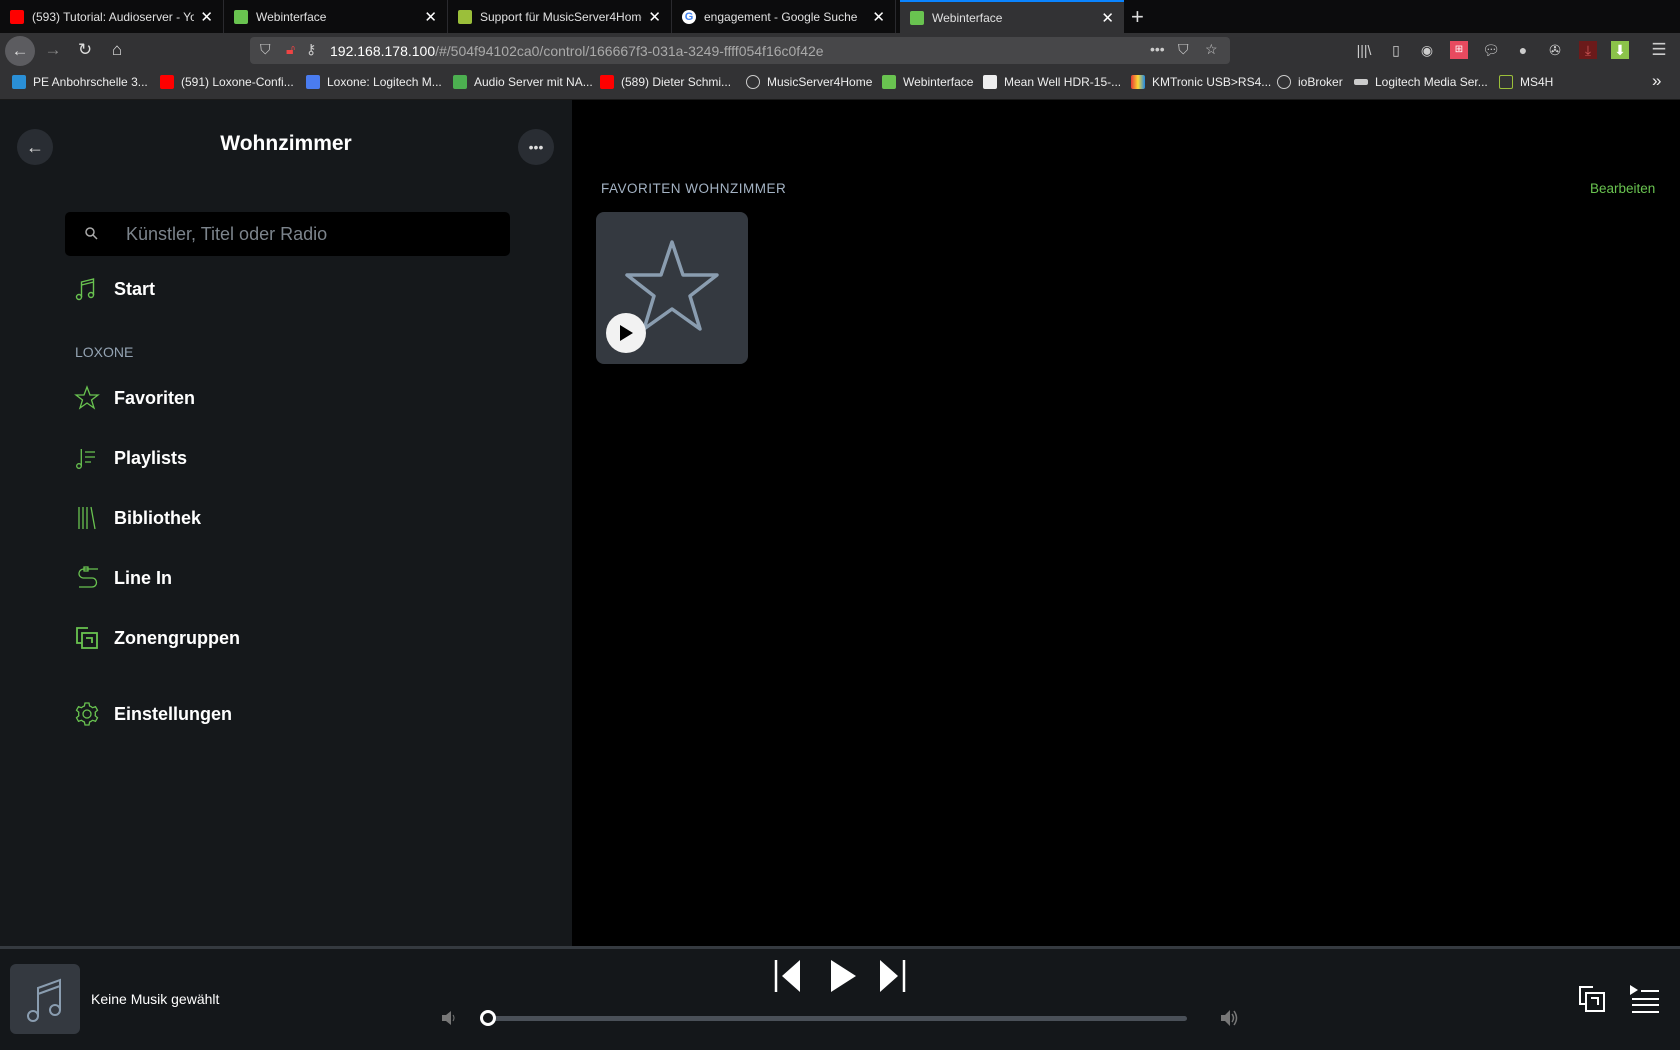 The image size is (1680, 1050). Describe the element at coordinates (689, 16) in the screenshot. I see `google-icon: G` at that location.